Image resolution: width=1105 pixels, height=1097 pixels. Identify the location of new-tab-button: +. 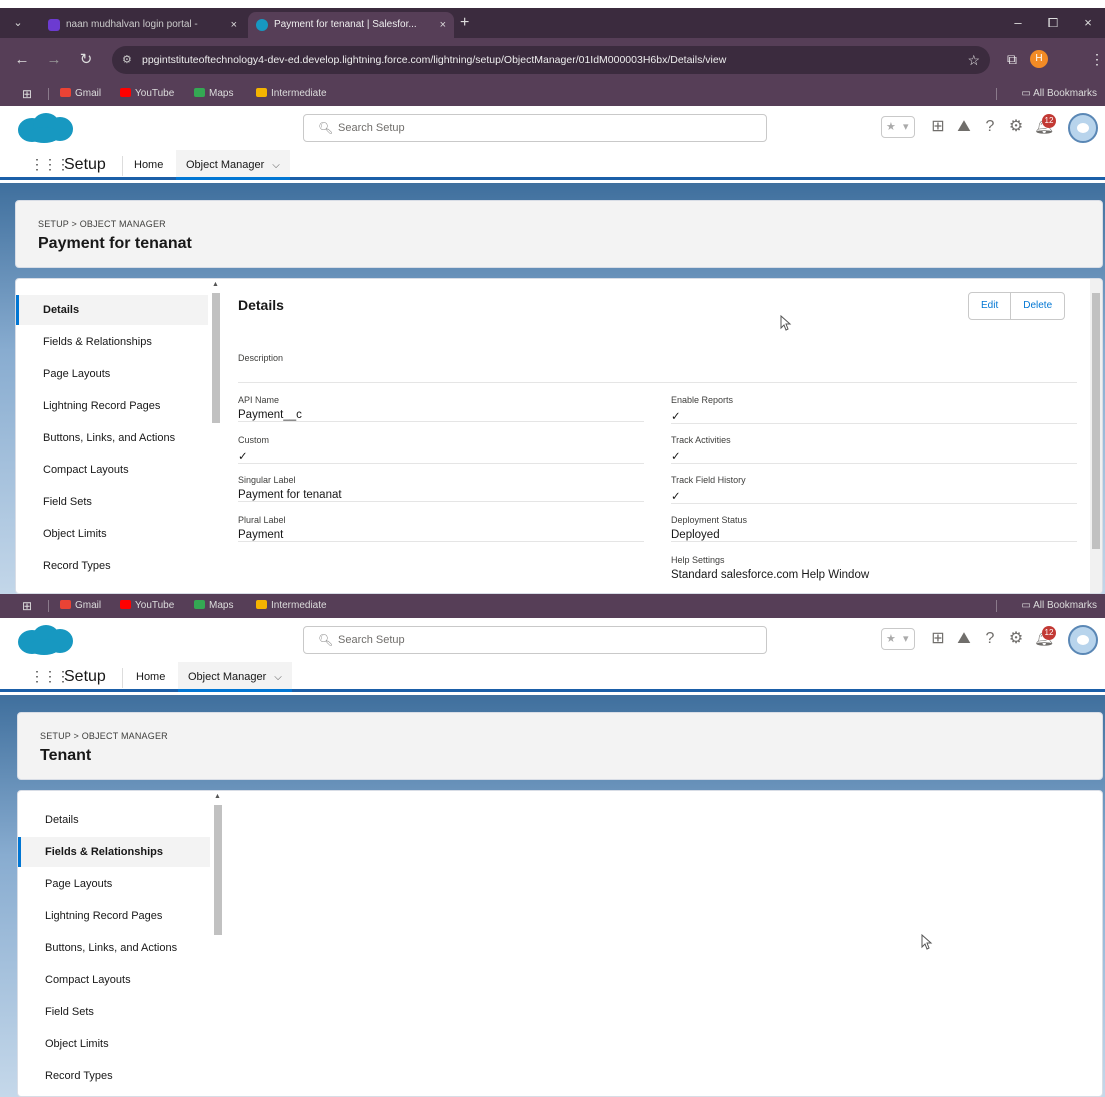
(464, 23).